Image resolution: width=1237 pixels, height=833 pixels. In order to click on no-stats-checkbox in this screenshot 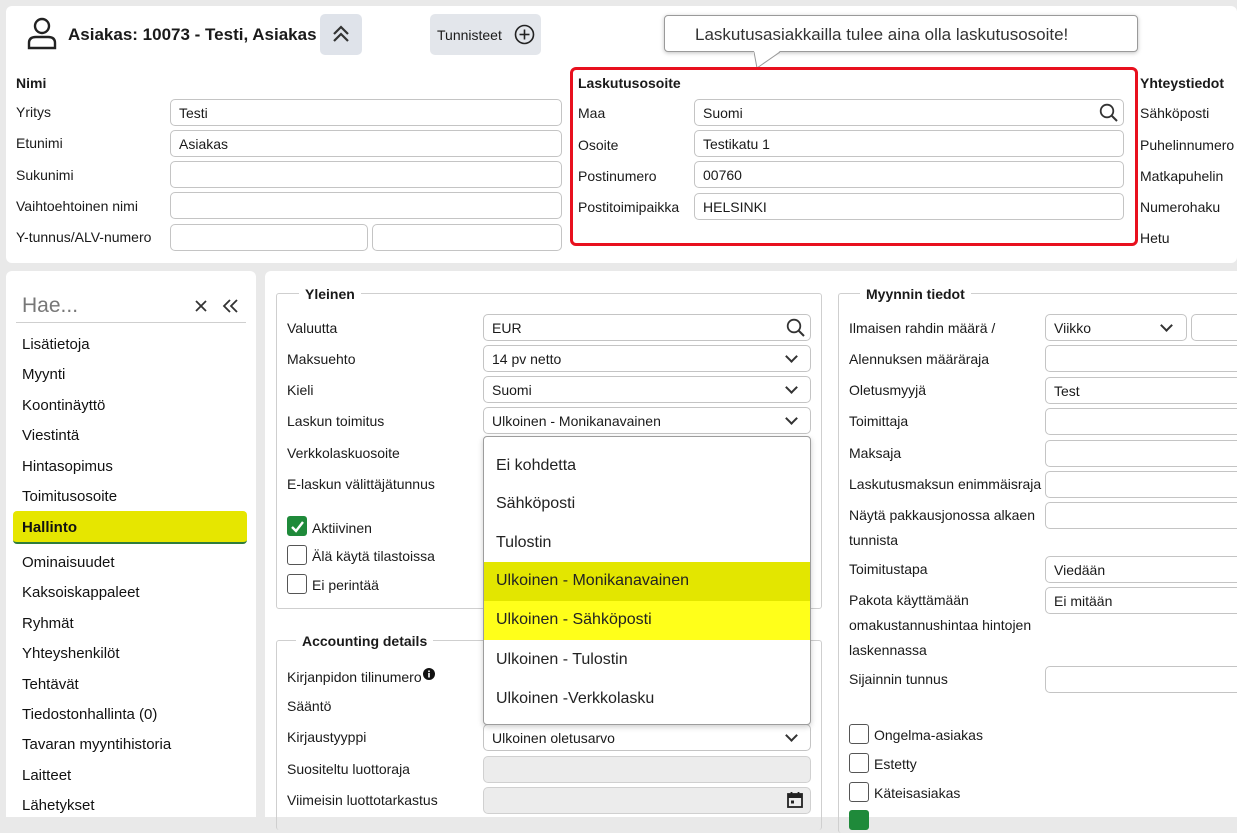, I will do `click(297, 555)`.